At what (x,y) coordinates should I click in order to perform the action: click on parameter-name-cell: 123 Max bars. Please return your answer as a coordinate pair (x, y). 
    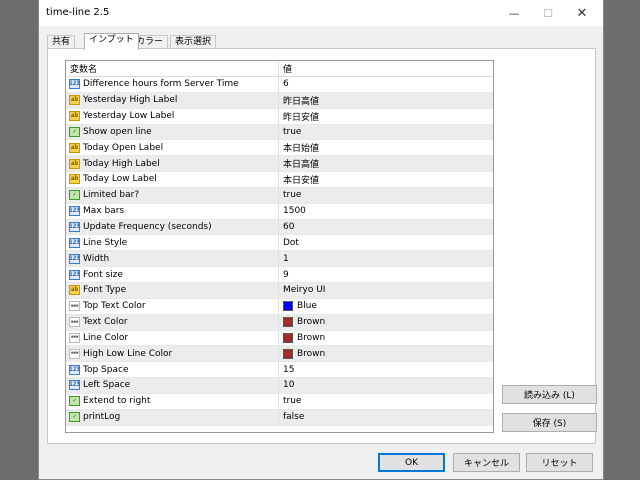
    Looking at the image, I should click on (172, 211).